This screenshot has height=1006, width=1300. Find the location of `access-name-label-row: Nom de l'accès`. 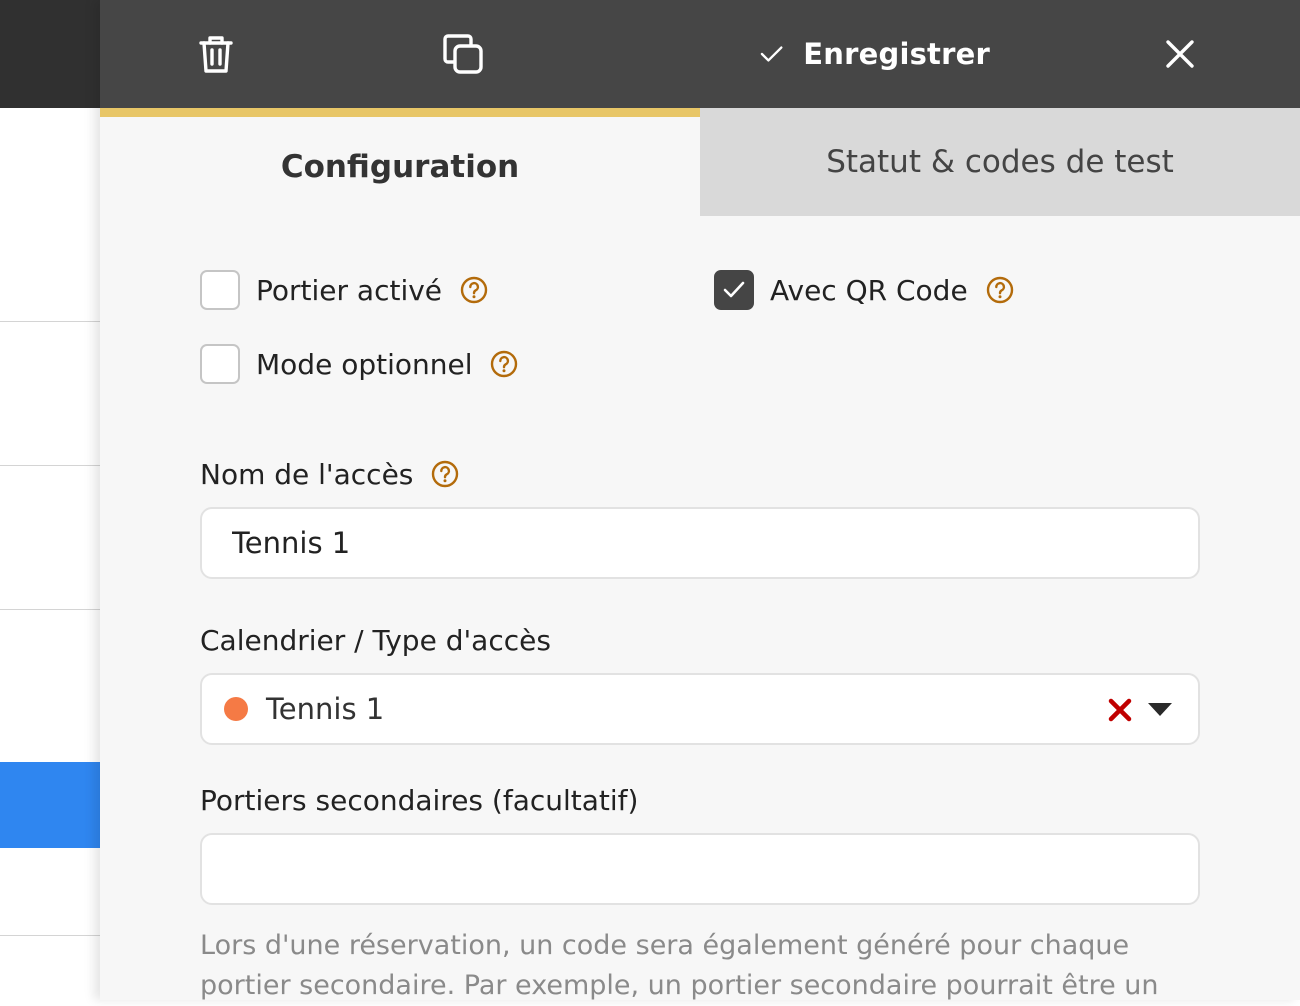

access-name-label-row: Nom de l'accès is located at coordinates (329, 474).